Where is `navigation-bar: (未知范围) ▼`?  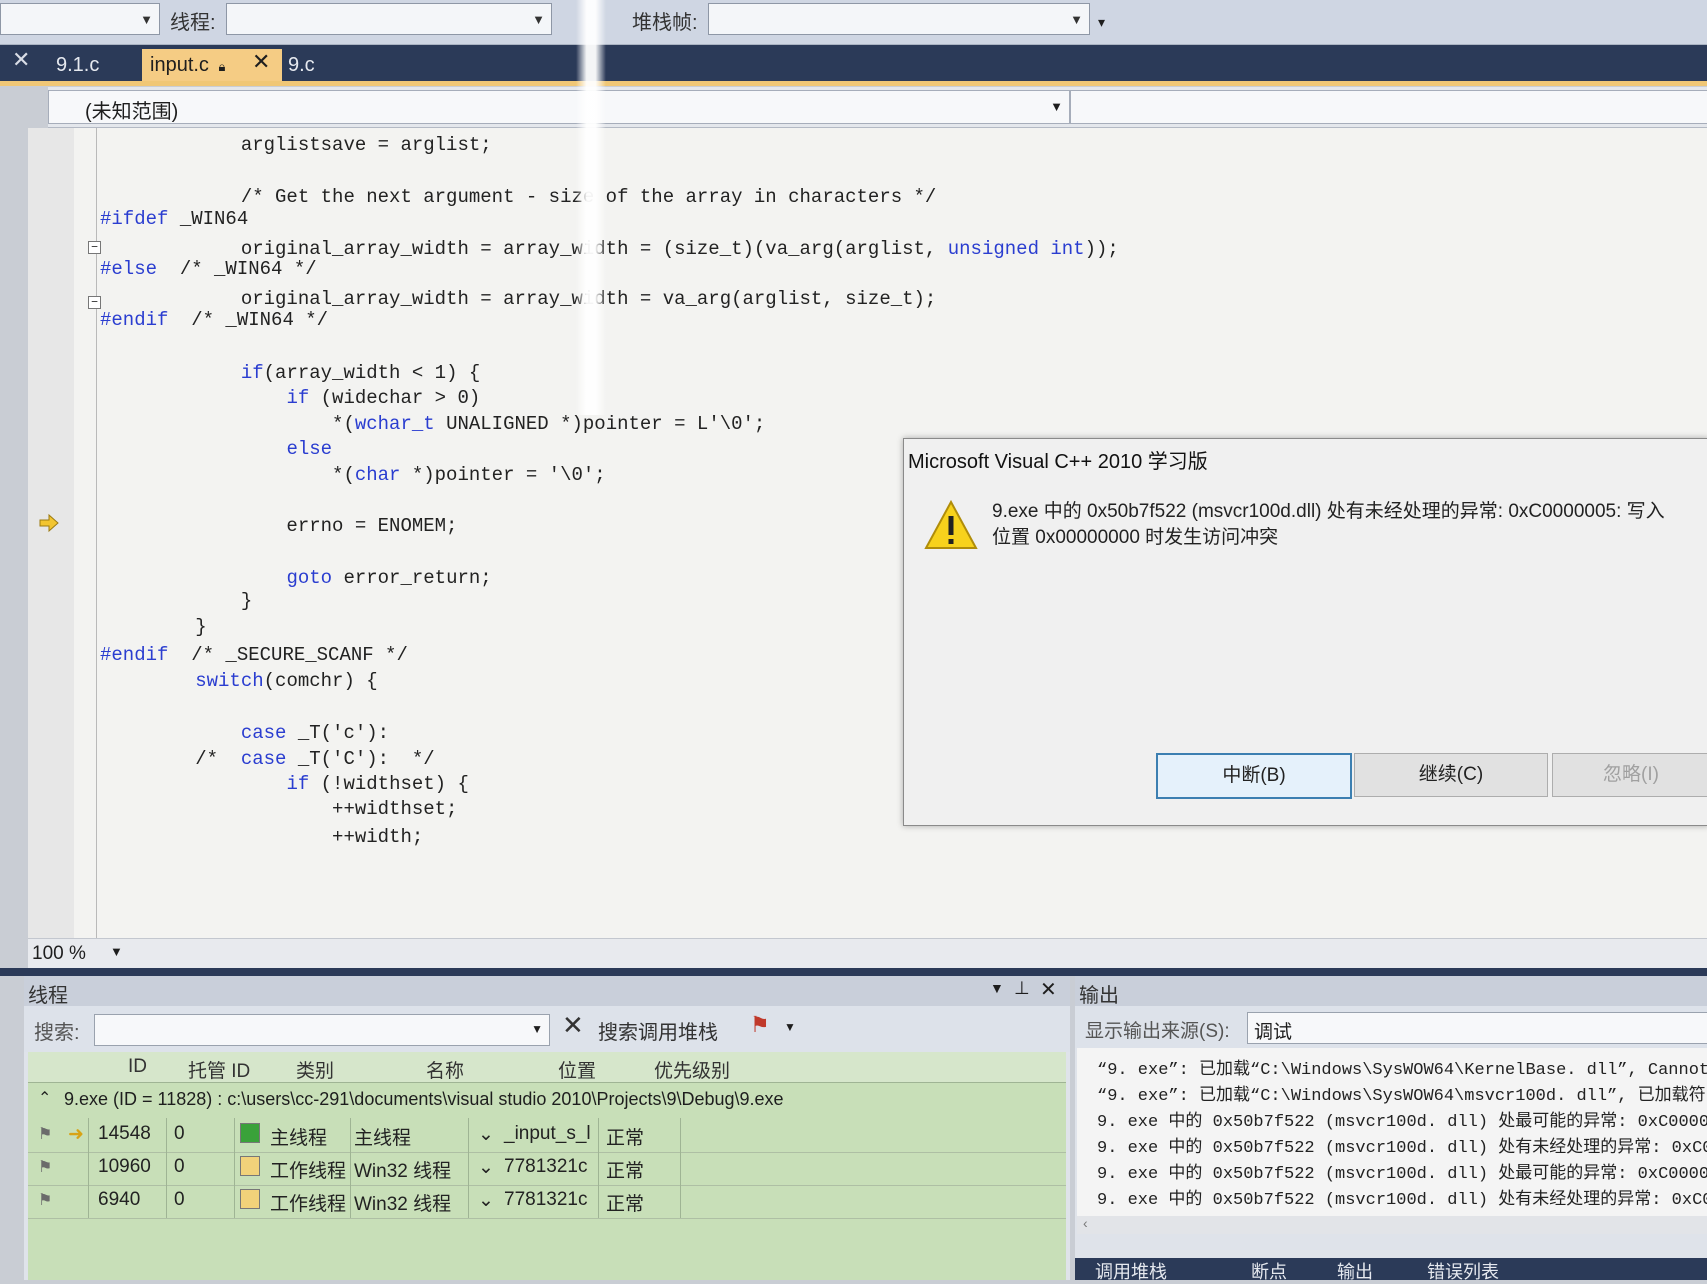 navigation-bar: (未知范围) ▼ is located at coordinates (877, 107).